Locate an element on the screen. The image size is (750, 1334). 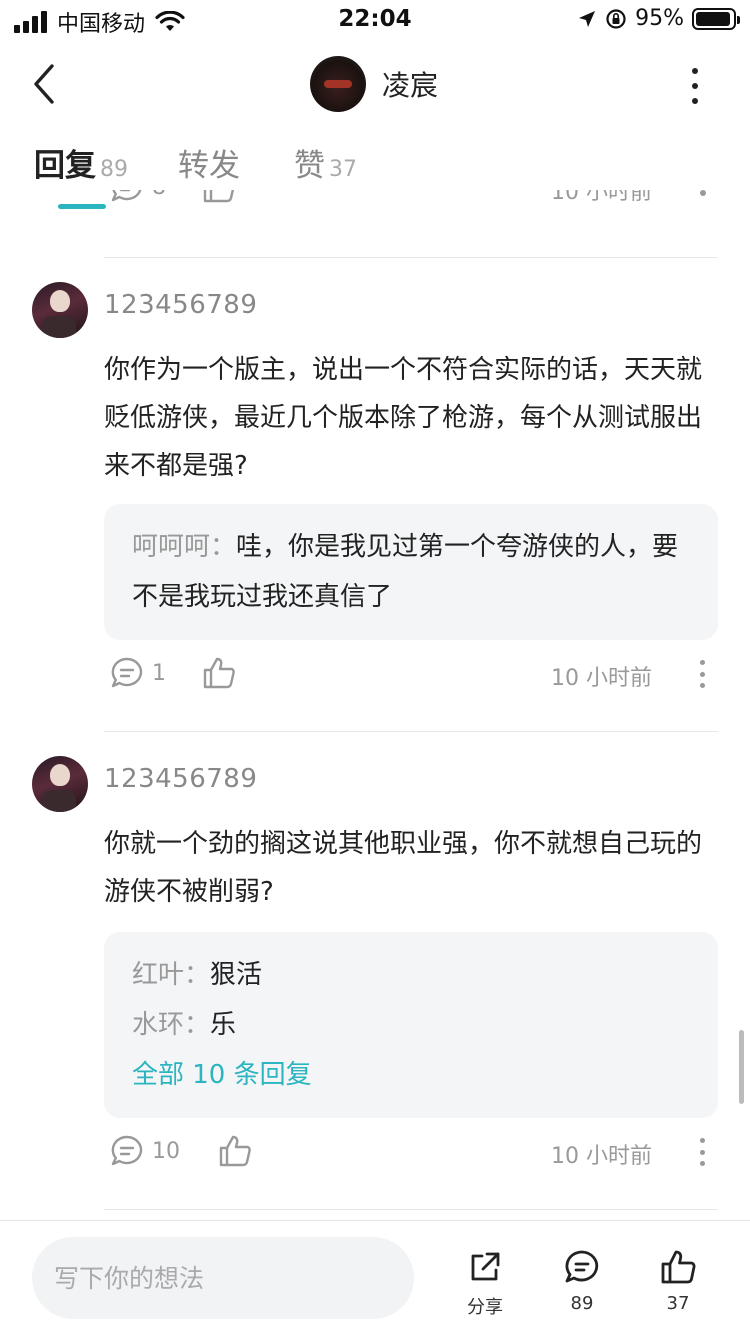
nested-replies: 呵呵呵：哇，你是我见过第一个夸游侠的人，要不是我玩过我还真信了 is located at coordinates (411, 572).